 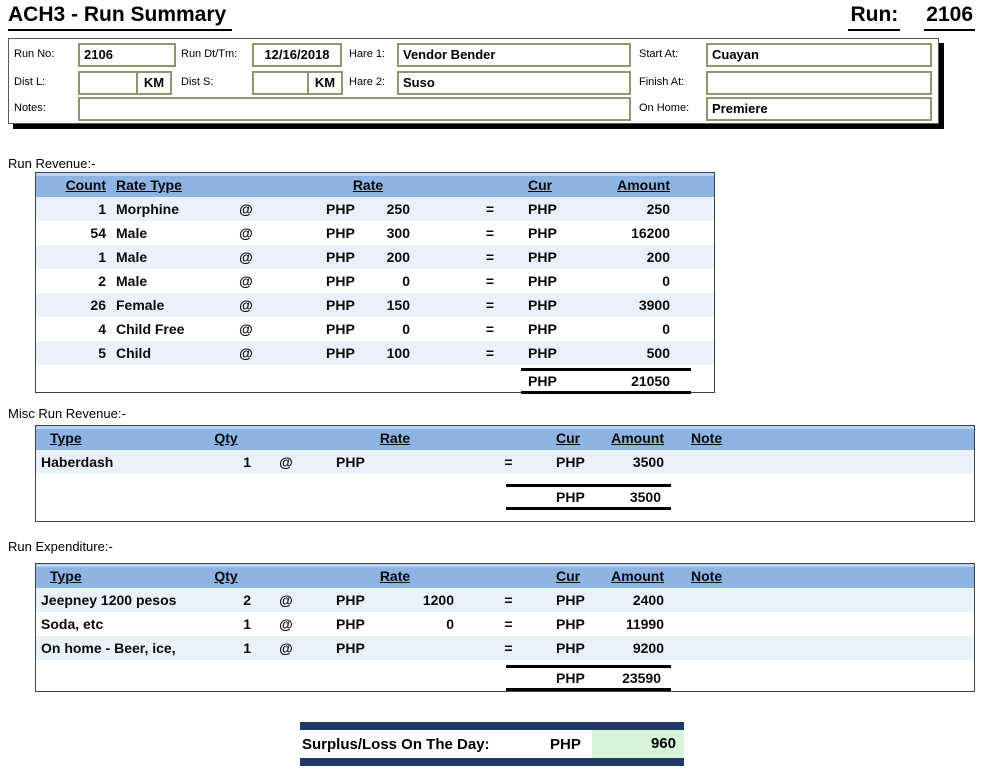 I want to click on on-home-input: Premiere, so click(x=819, y=109).